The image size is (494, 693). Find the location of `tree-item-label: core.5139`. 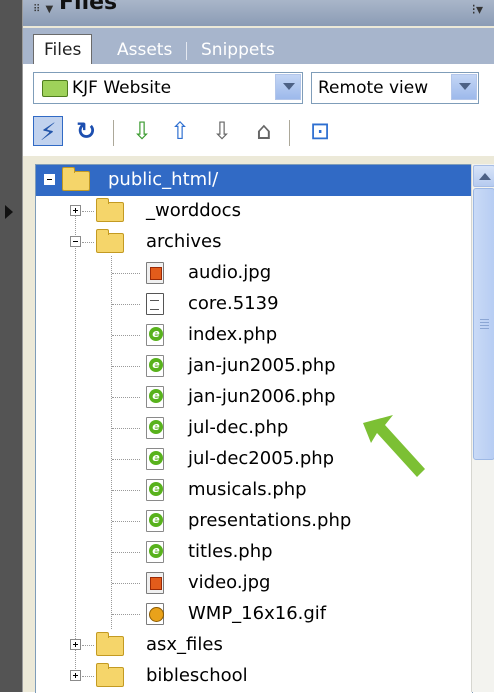

tree-item-label: core.5139 is located at coordinates (233, 303).